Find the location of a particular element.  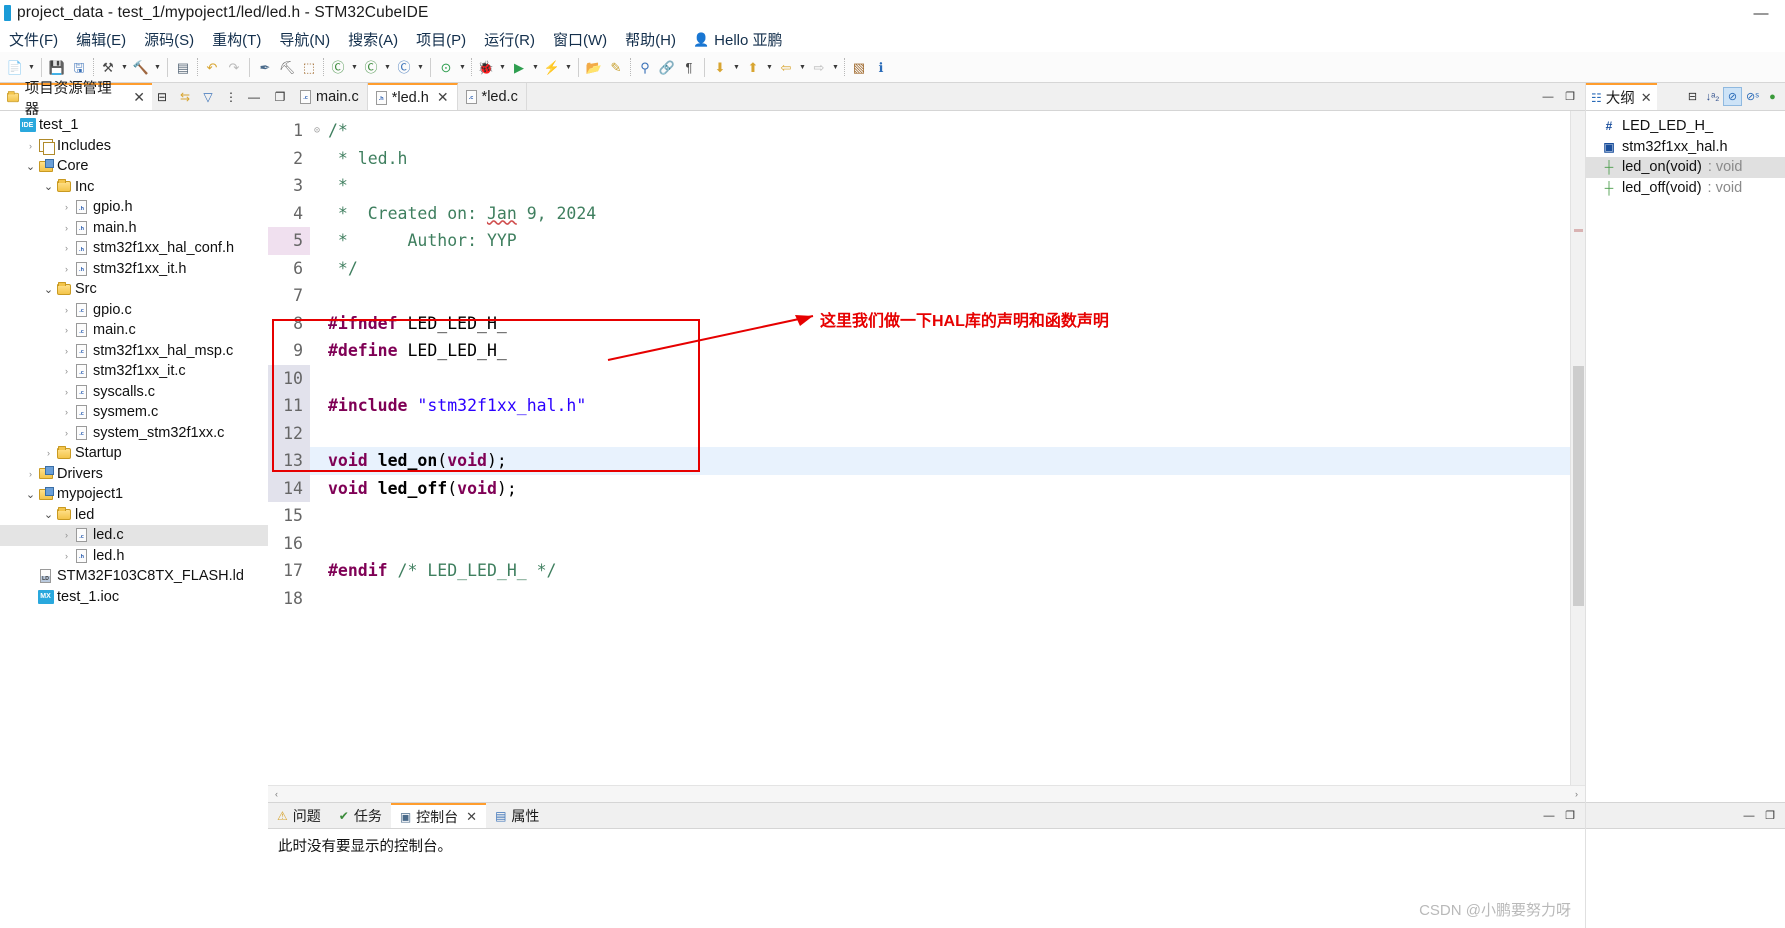

code-line-10: 10 is located at coordinates (919, 378).